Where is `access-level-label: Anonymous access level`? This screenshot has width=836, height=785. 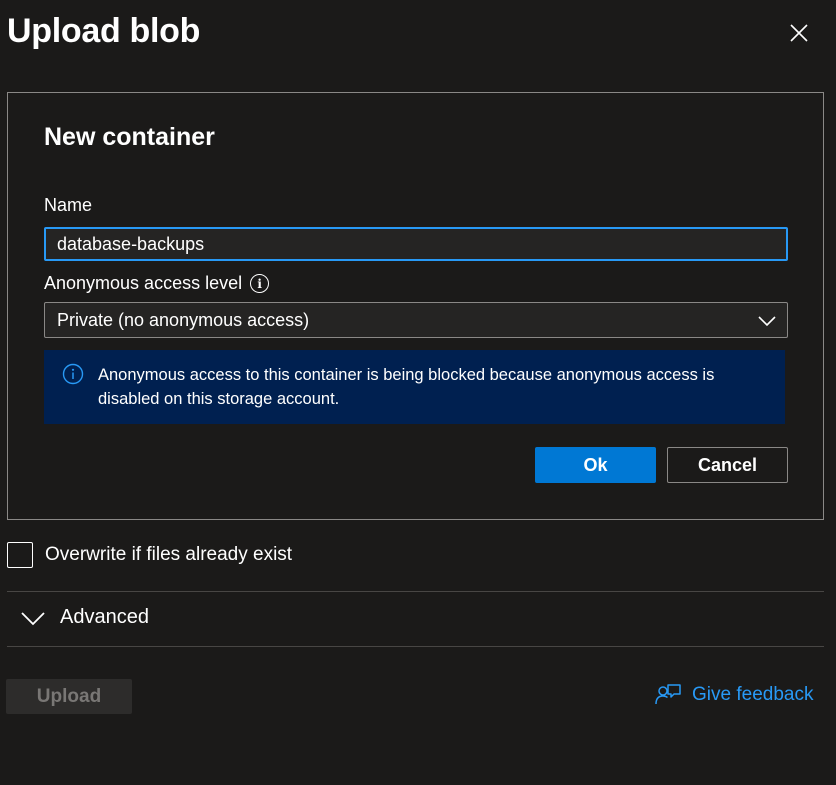 access-level-label: Anonymous access level is located at coordinates (143, 283).